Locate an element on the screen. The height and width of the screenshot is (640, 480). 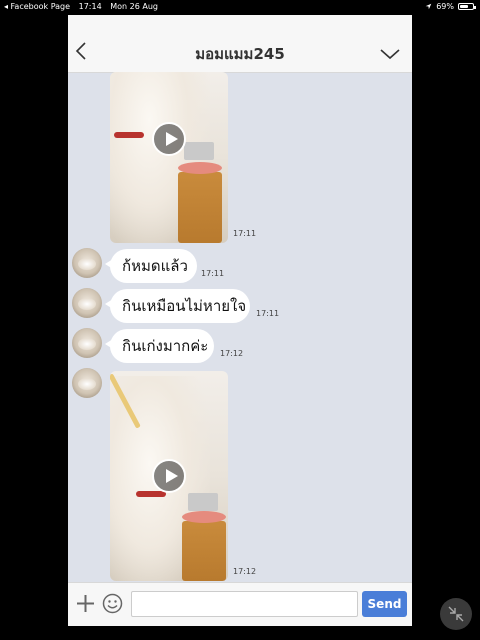
smiley-icon is located at coordinates (112, 603).